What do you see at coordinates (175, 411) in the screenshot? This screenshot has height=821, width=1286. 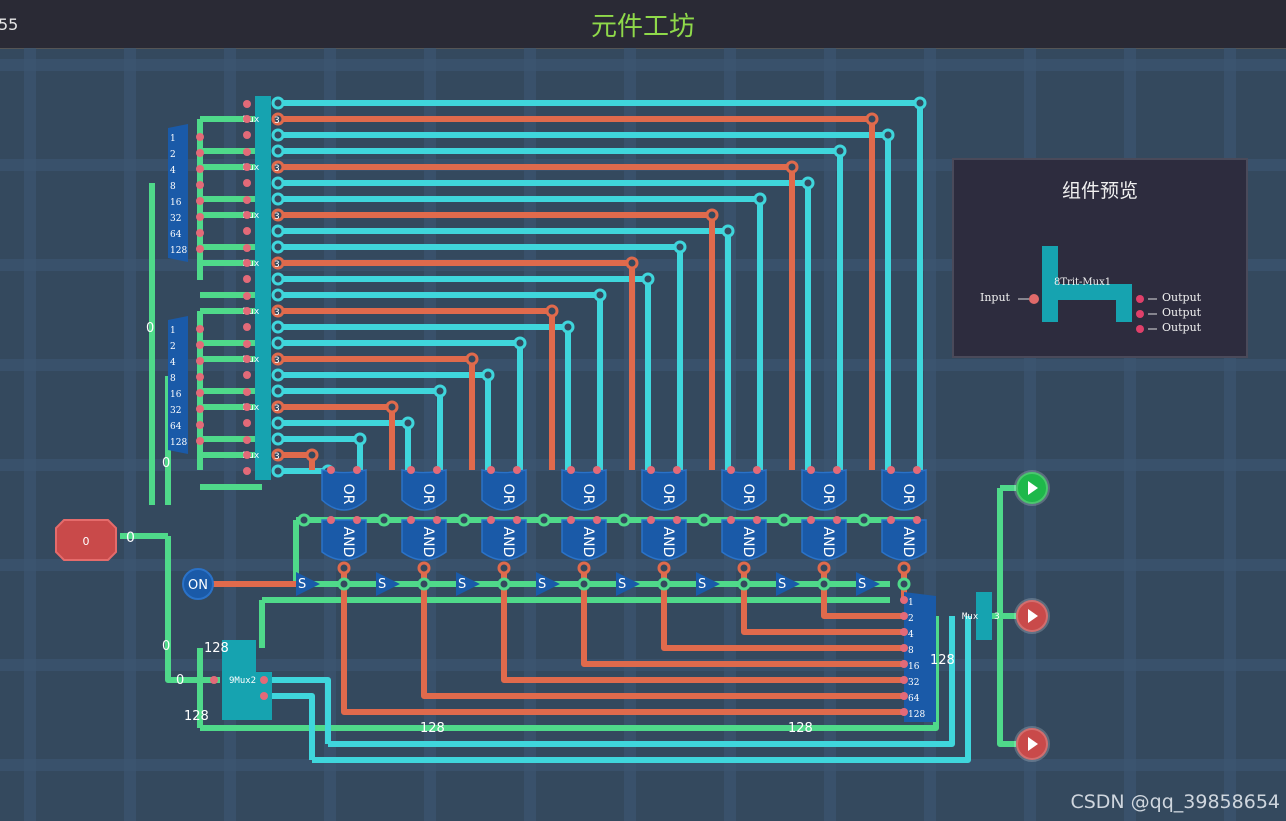 I see `bit-label: 32` at bounding box center [175, 411].